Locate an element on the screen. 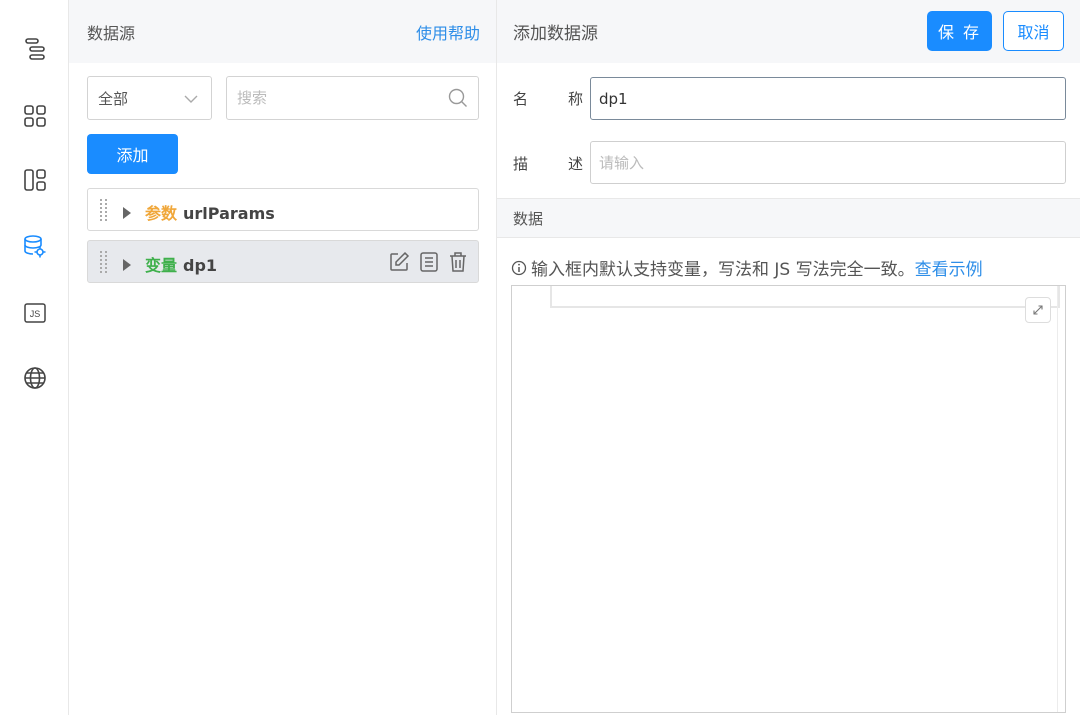 This screenshot has width=1080, height=715. save-button: 保 存 is located at coordinates (959, 31).